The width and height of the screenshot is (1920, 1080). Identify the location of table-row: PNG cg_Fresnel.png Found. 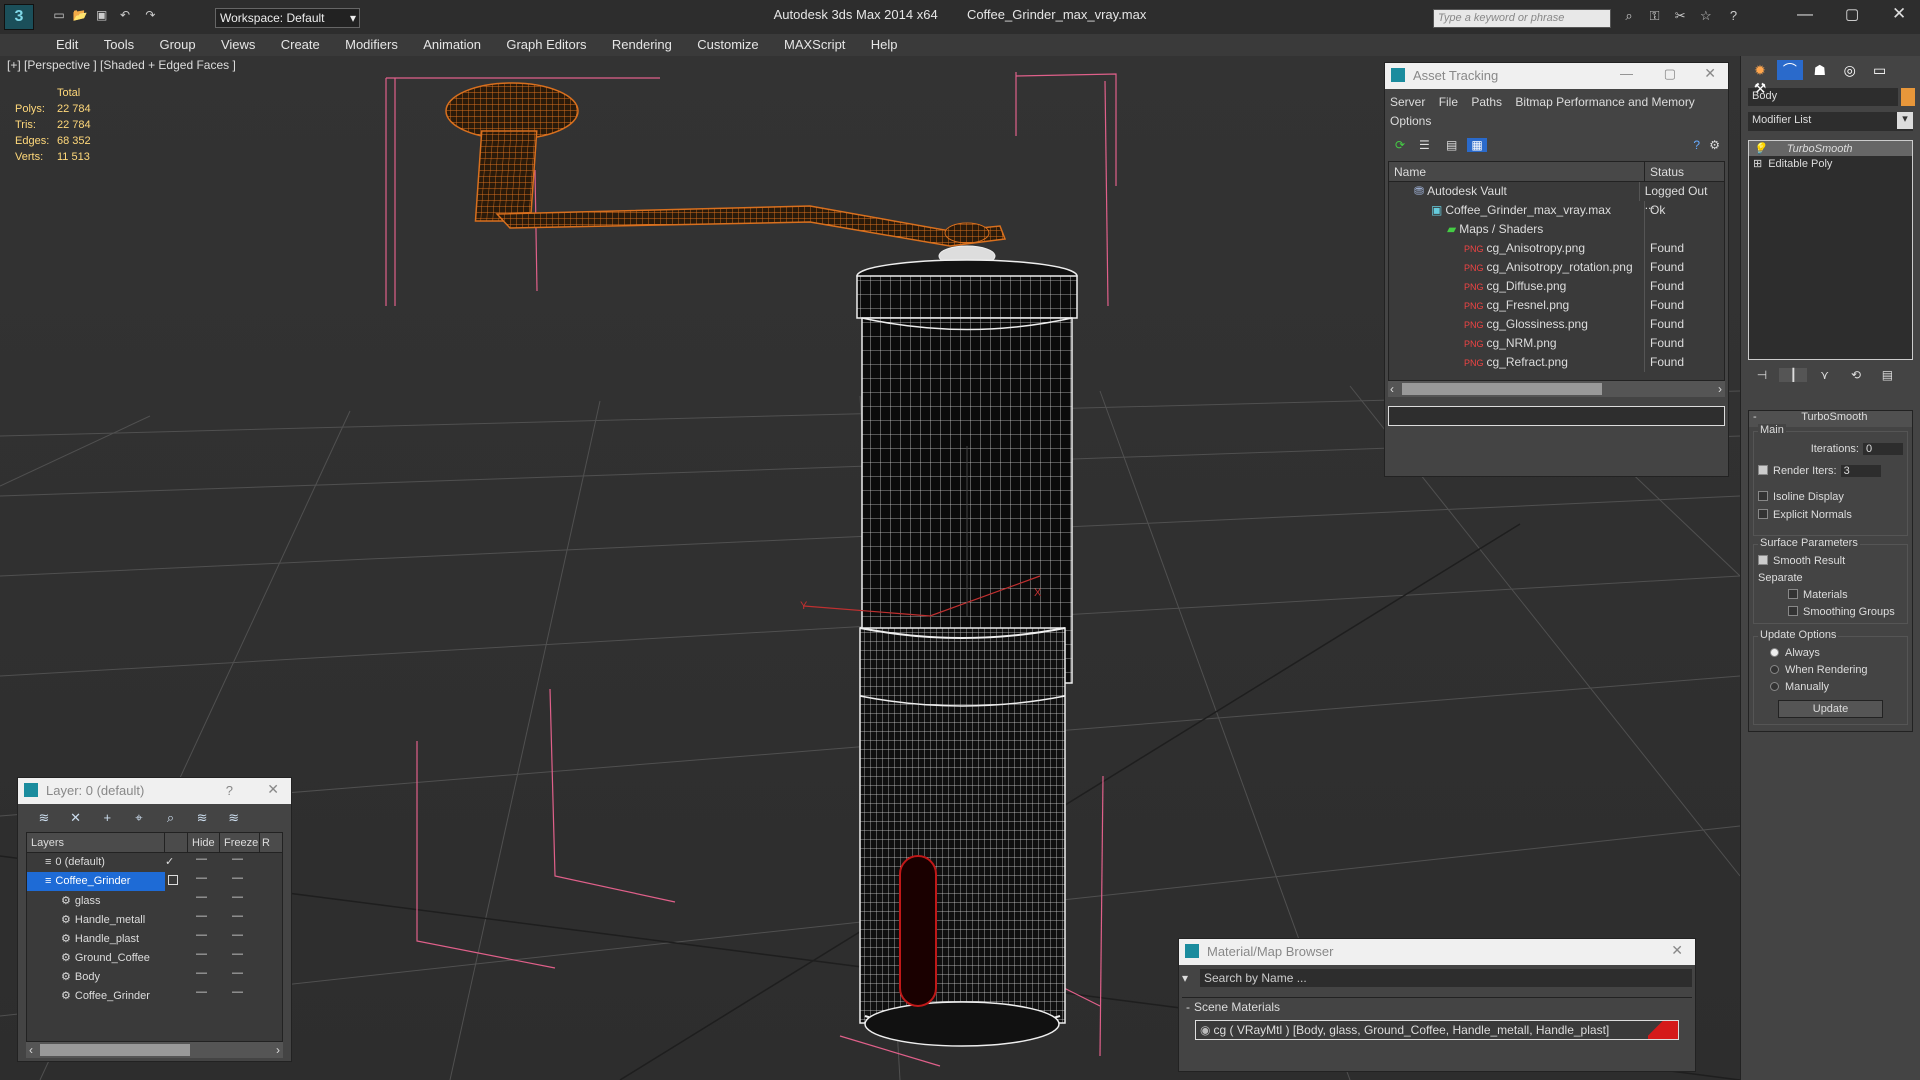
(1556, 305).